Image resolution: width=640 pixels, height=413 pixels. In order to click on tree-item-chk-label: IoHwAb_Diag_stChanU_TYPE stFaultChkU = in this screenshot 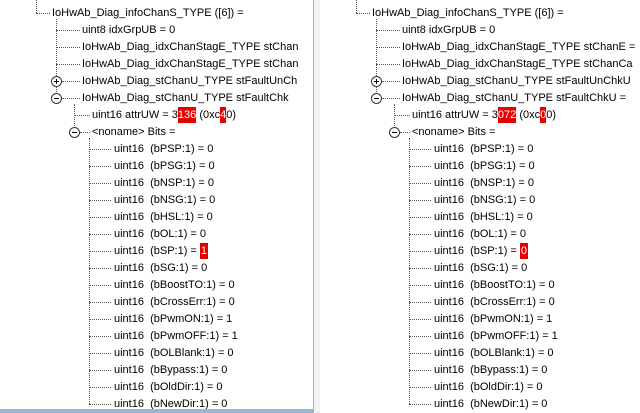, I will do `click(514, 98)`.